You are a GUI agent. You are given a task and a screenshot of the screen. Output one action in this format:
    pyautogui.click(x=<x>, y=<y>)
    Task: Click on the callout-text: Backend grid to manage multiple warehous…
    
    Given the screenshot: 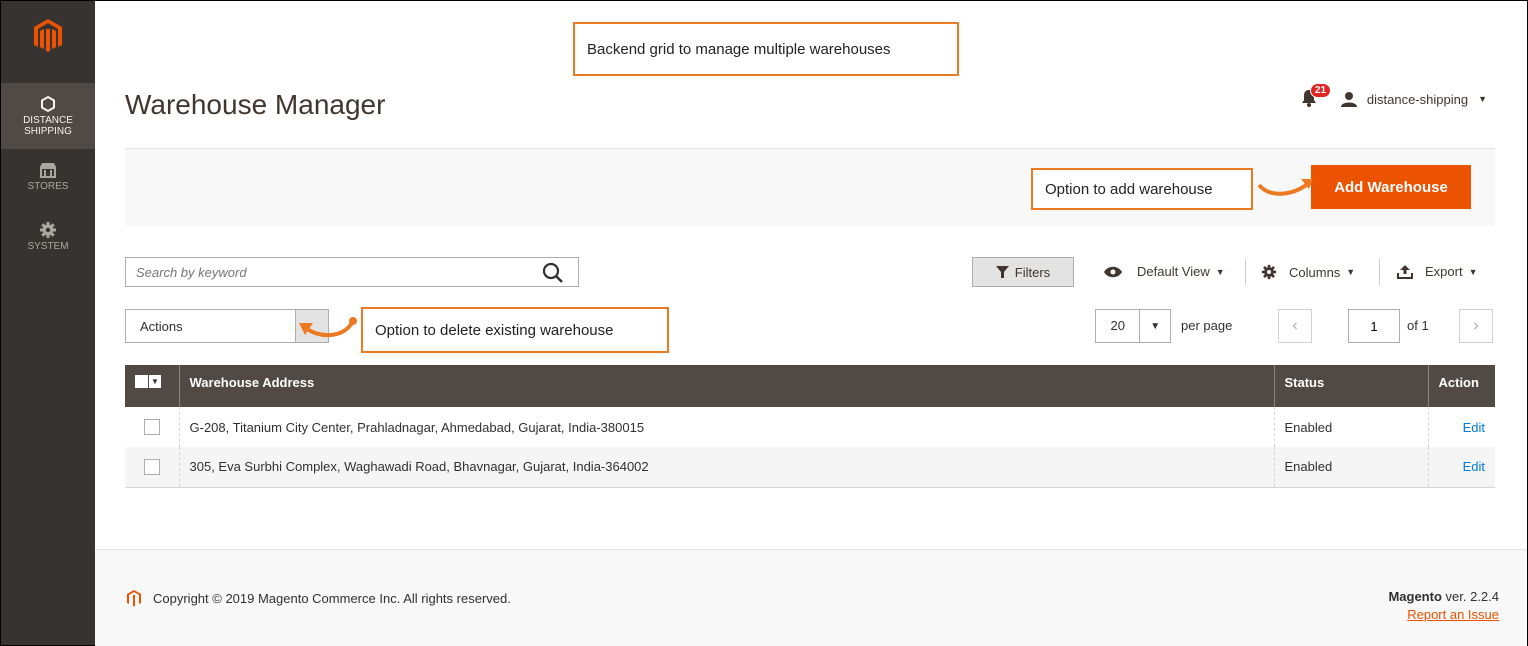 What is the action you would take?
    pyautogui.click(x=739, y=49)
    